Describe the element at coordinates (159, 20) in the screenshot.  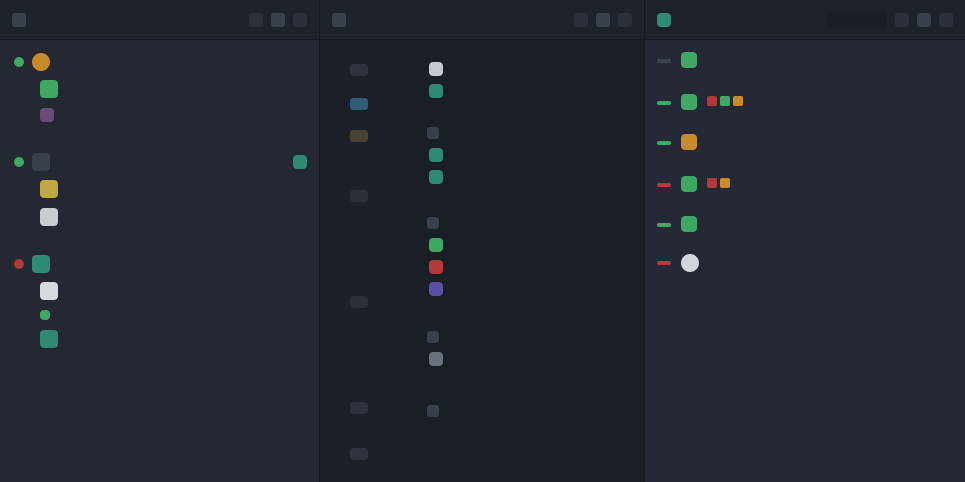
I see `left-panel-header` at that location.